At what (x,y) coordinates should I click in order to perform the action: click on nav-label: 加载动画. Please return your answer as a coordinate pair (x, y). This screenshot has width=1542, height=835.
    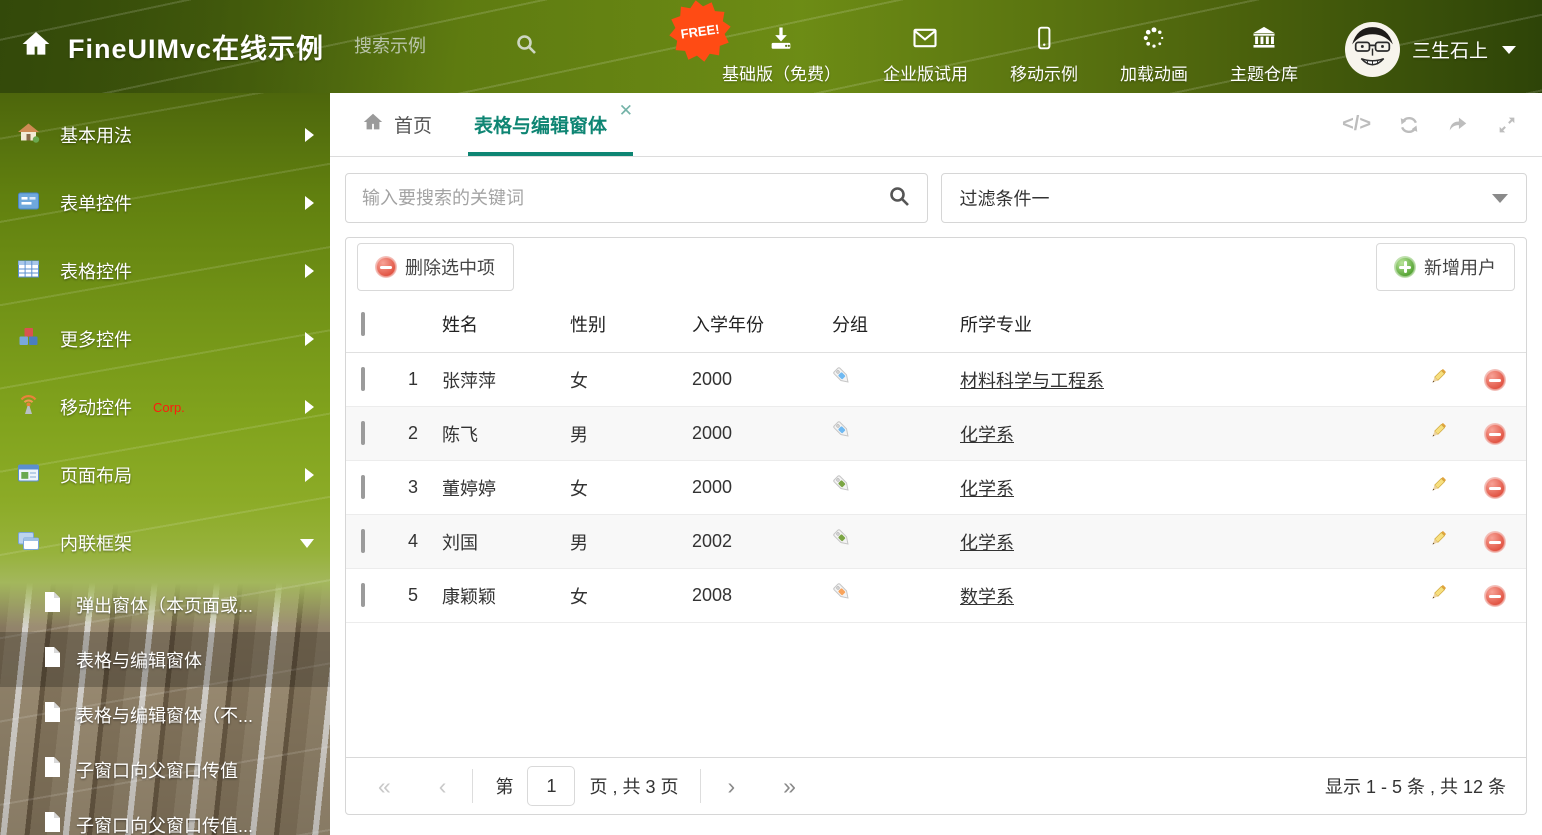
    Looking at the image, I should click on (1153, 74).